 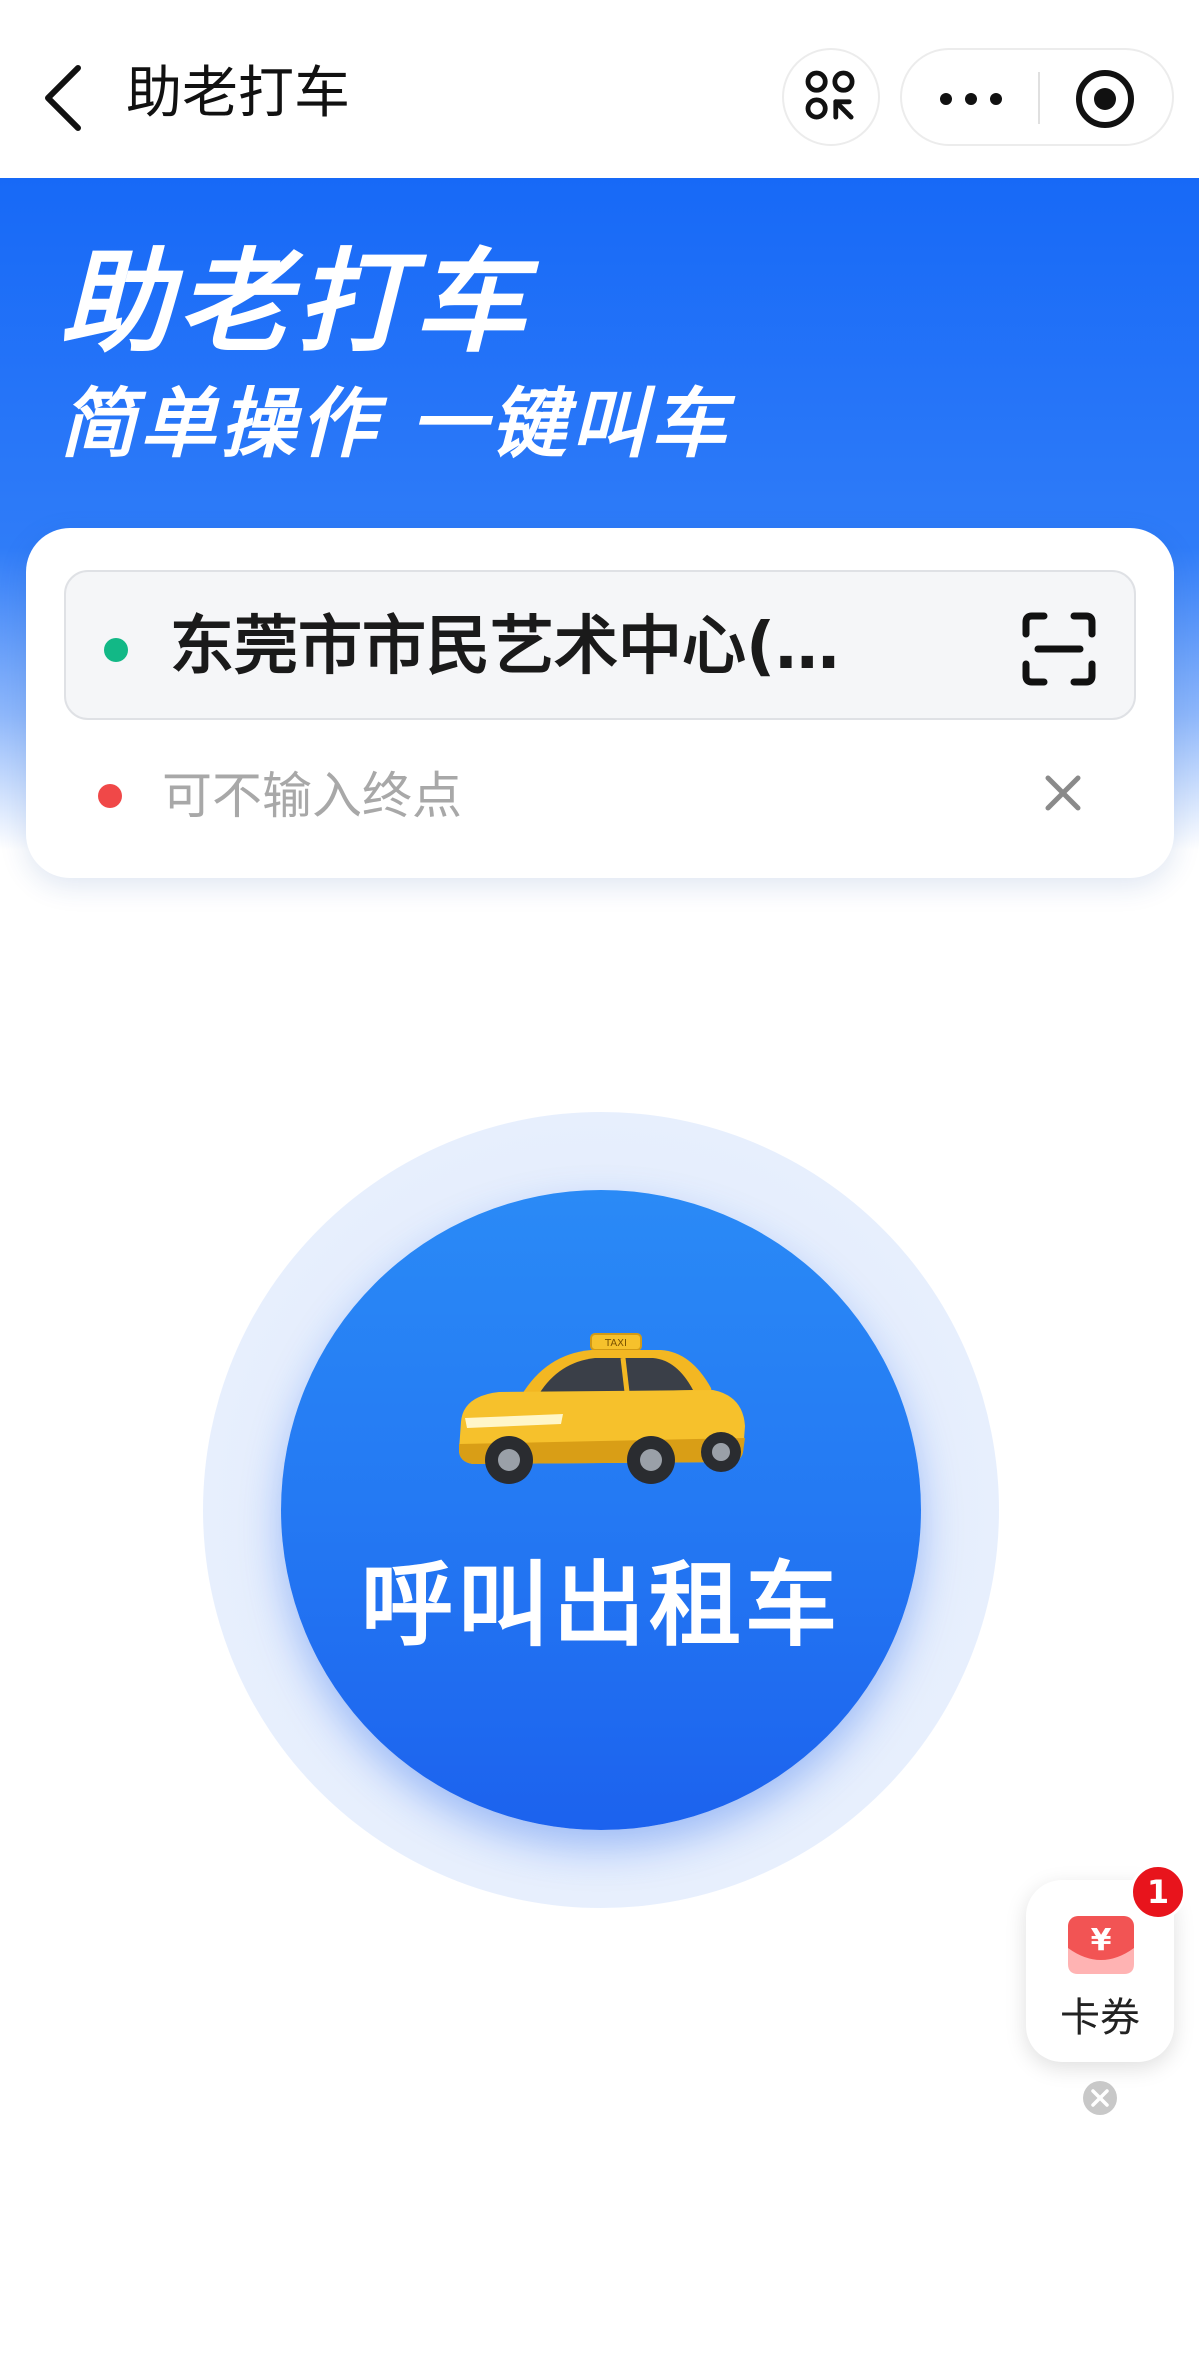 What do you see at coordinates (1101, 1940) in the screenshot?
I see `coupon-currency: ¥` at bounding box center [1101, 1940].